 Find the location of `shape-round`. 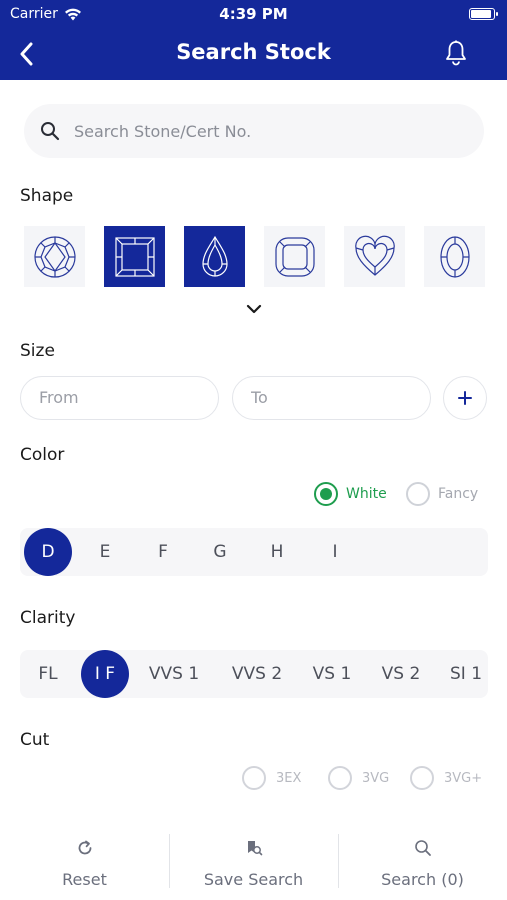

shape-round is located at coordinates (54, 256).